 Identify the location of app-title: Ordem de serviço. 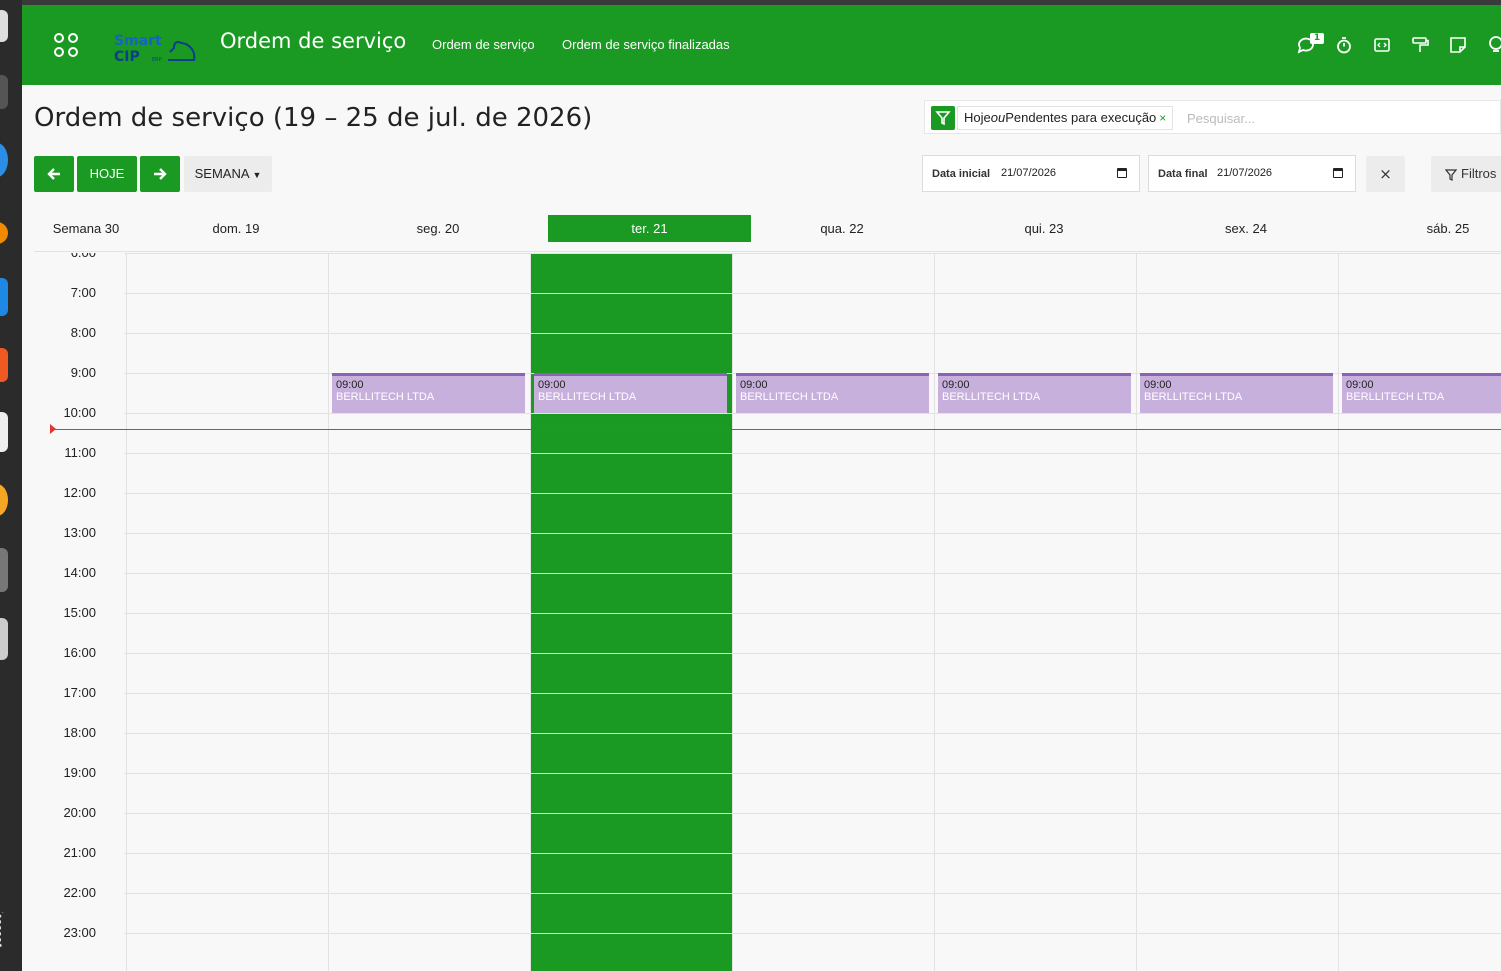
(313, 41).